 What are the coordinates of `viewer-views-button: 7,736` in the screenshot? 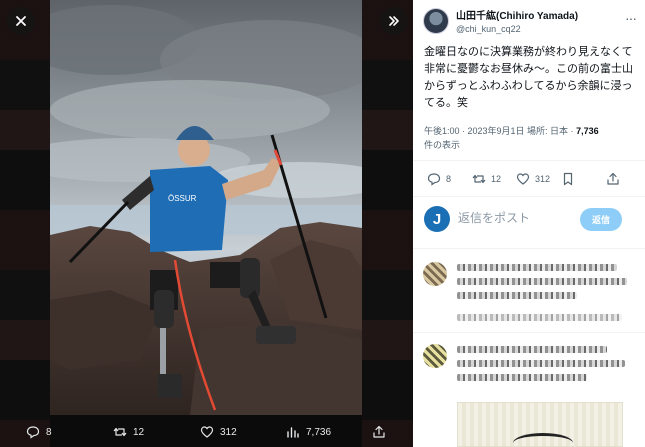 It's located at (308, 432).